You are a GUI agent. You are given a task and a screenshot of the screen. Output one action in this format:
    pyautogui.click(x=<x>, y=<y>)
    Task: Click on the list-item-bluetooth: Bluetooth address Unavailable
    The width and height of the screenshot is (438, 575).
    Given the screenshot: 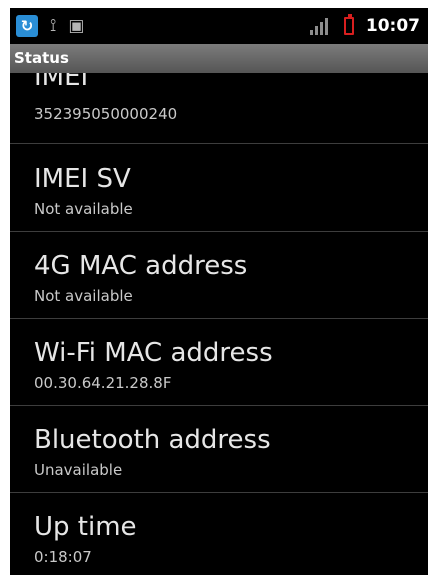 What is the action you would take?
    pyautogui.click(x=219, y=449)
    